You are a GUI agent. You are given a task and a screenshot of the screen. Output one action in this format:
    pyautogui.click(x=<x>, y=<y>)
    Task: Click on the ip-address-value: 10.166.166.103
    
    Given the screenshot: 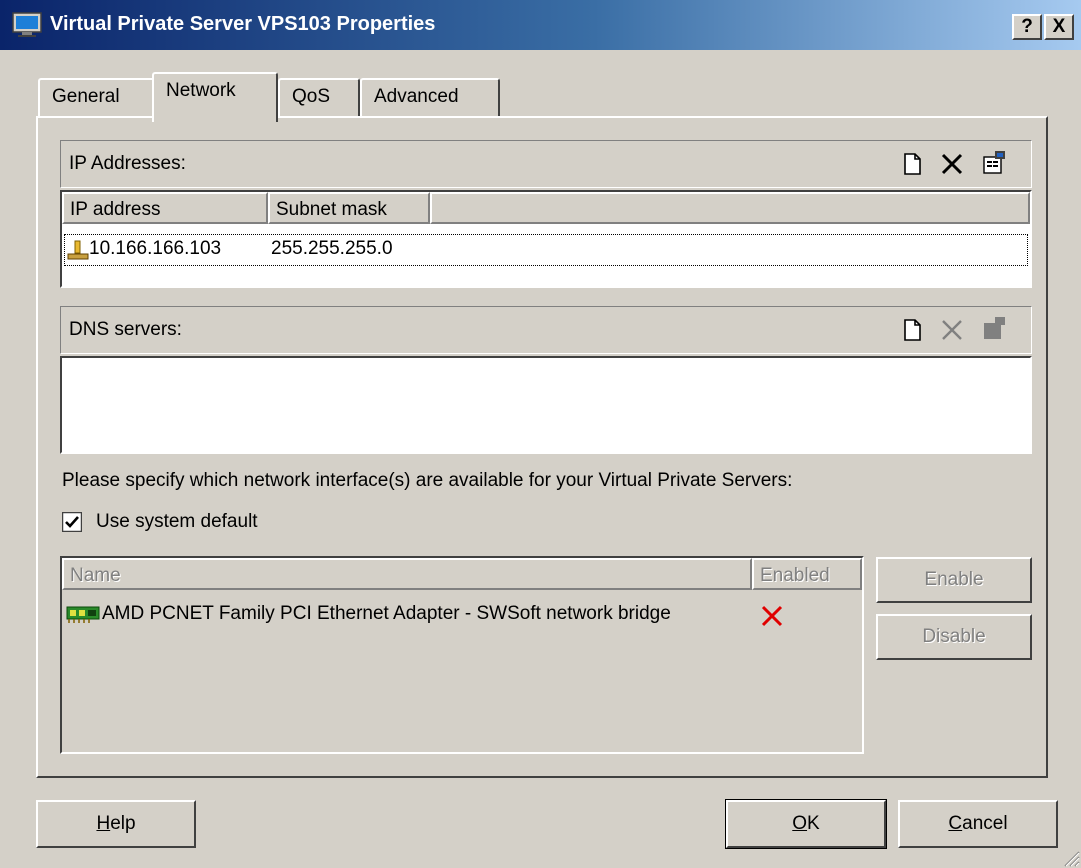 What is the action you would take?
    pyautogui.click(x=155, y=248)
    